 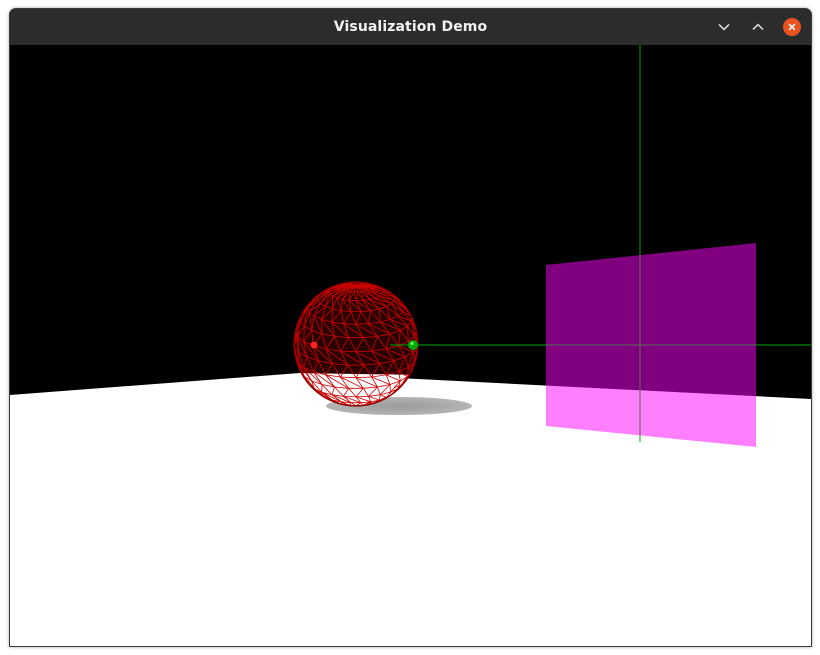 I want to click on close-icon, so click(x=792, y=27).